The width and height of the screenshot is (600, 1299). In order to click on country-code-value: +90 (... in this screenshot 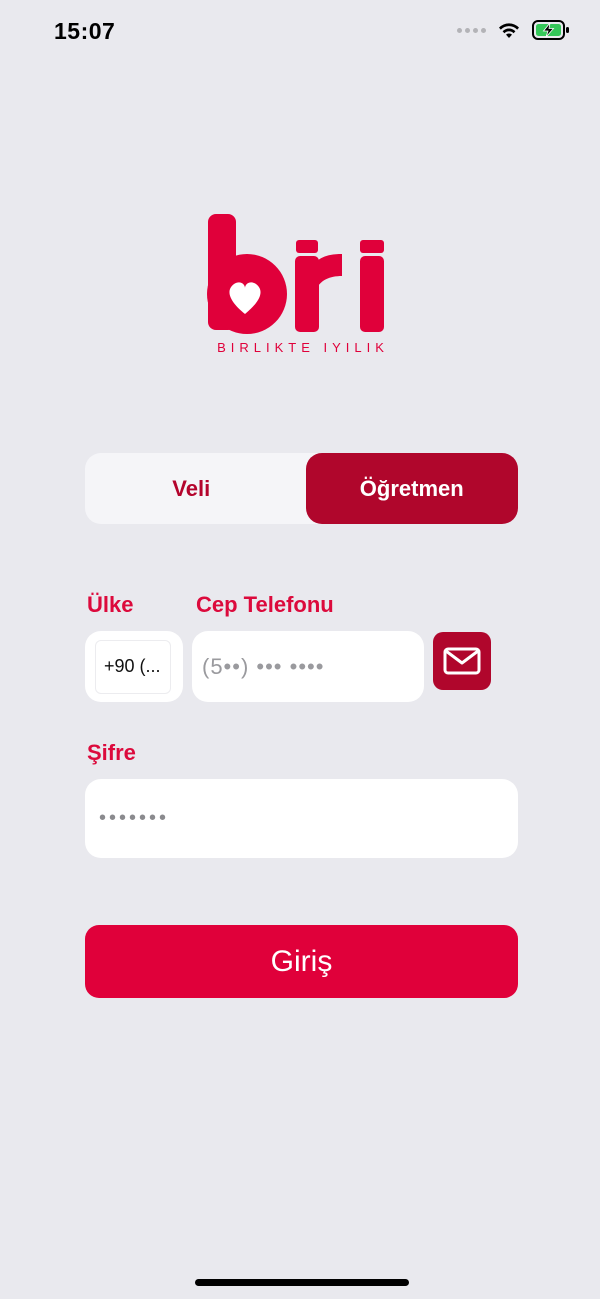, I will do `click(133, 666)`.